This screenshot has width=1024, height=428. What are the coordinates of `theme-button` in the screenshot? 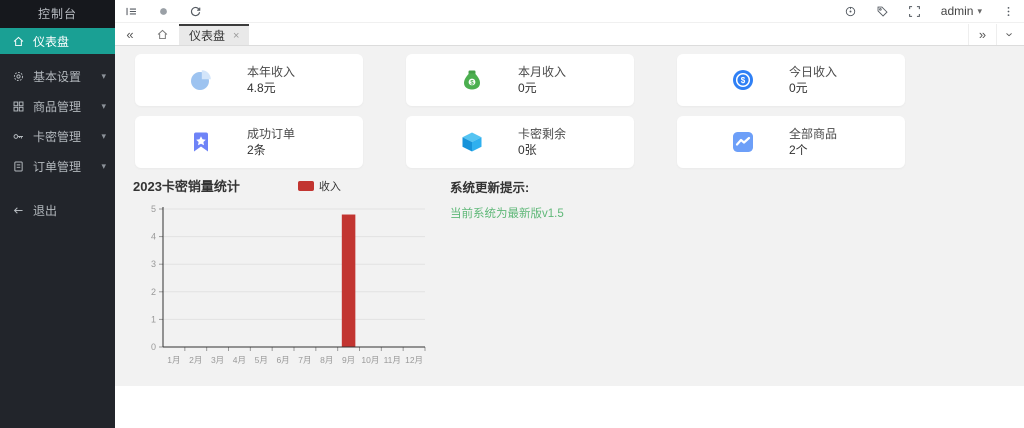 It's located at (851, 11).